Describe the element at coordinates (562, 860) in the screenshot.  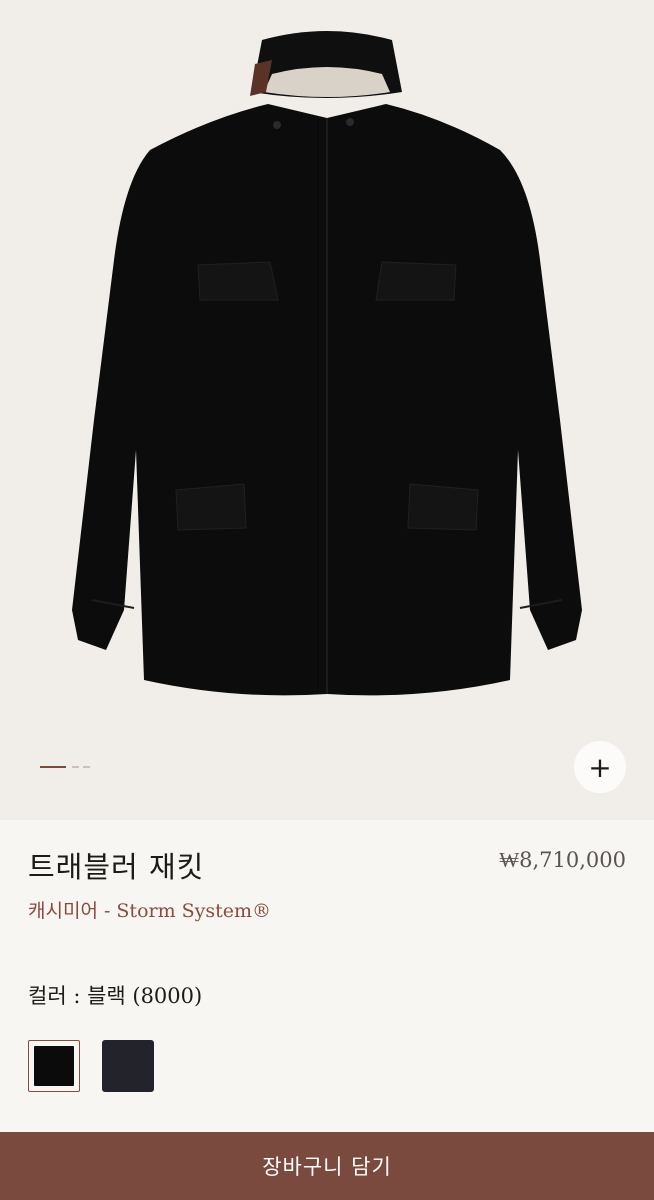
I see `product-price: ₩8,710,000` at that location.